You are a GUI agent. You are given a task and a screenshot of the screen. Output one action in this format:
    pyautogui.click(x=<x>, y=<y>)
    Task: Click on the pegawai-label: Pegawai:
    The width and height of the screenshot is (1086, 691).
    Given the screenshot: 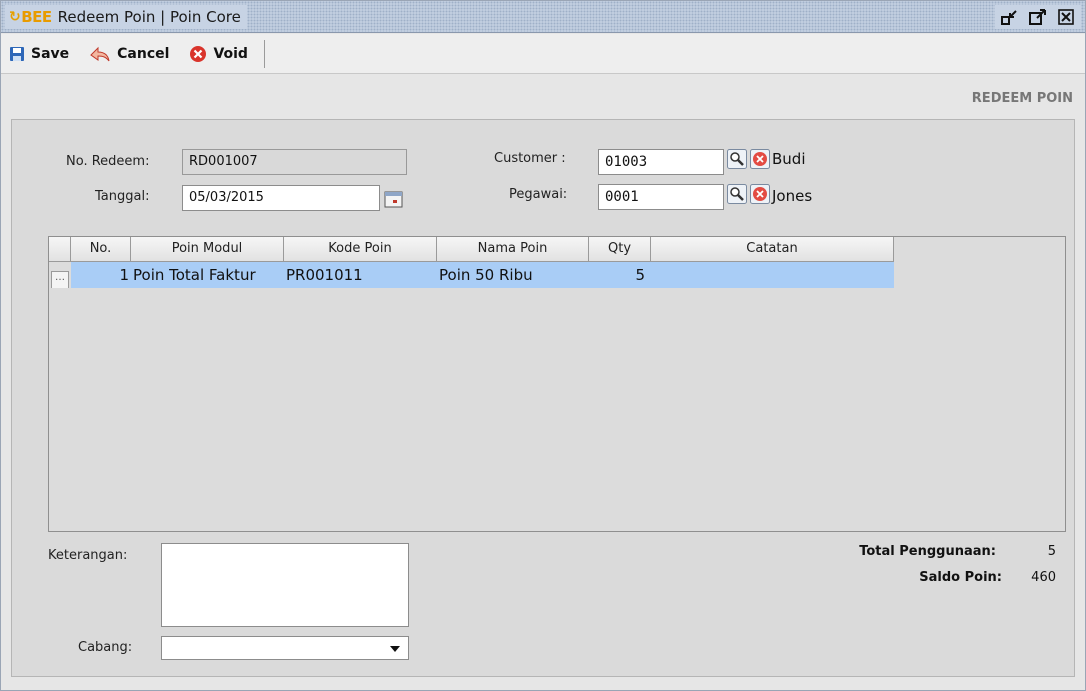 What is the action you would take?
    pyautogui.click(x=538, y=194)
    